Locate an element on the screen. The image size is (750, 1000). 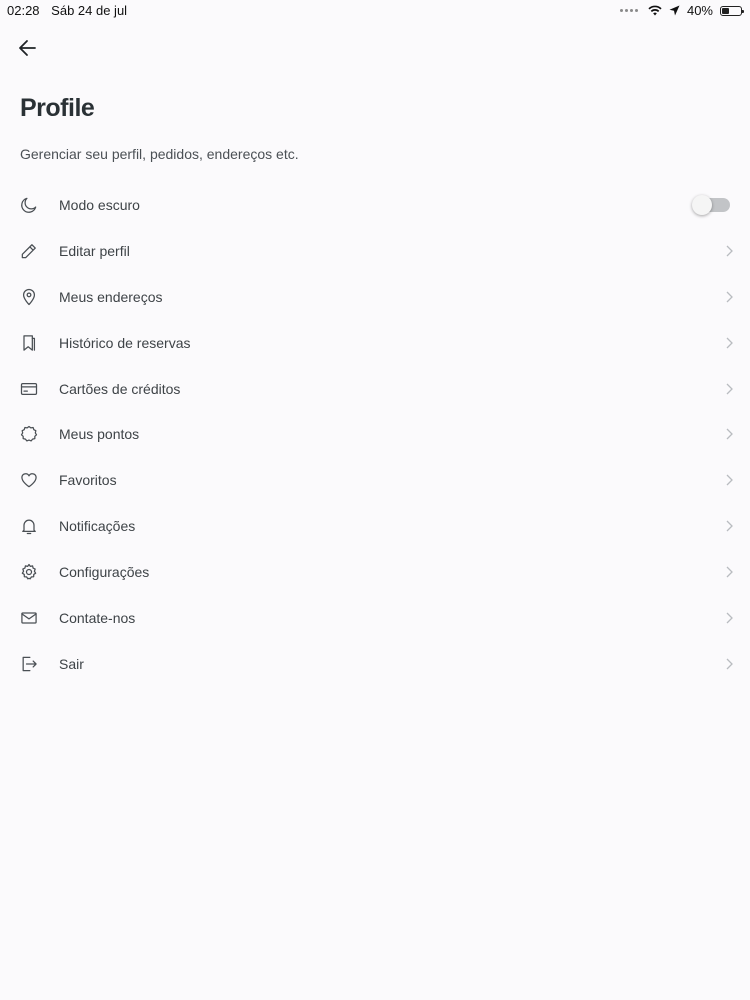
status-bar: 02:28 Sáb 24 de jul 40% is located at coordinates (375, 11).